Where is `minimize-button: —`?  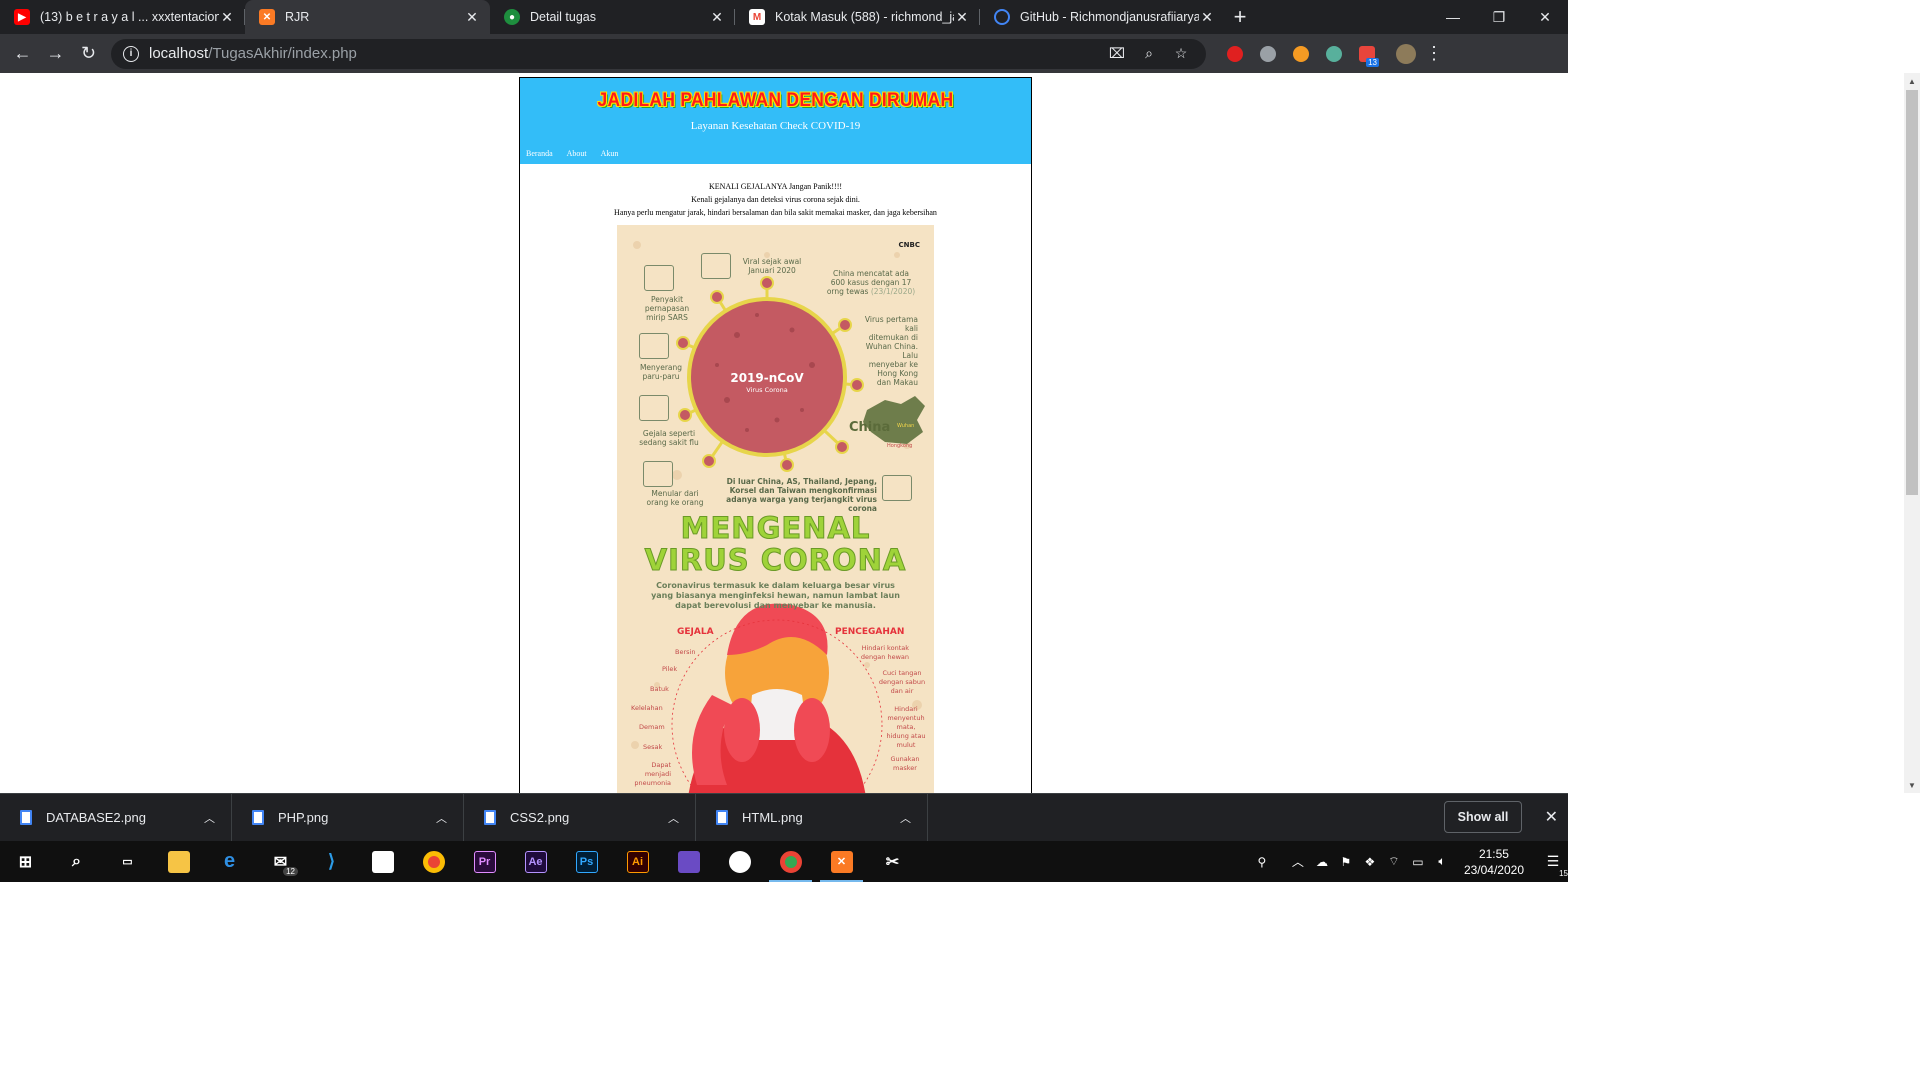
minimize-button: — is located at coordinates (1453, 17).